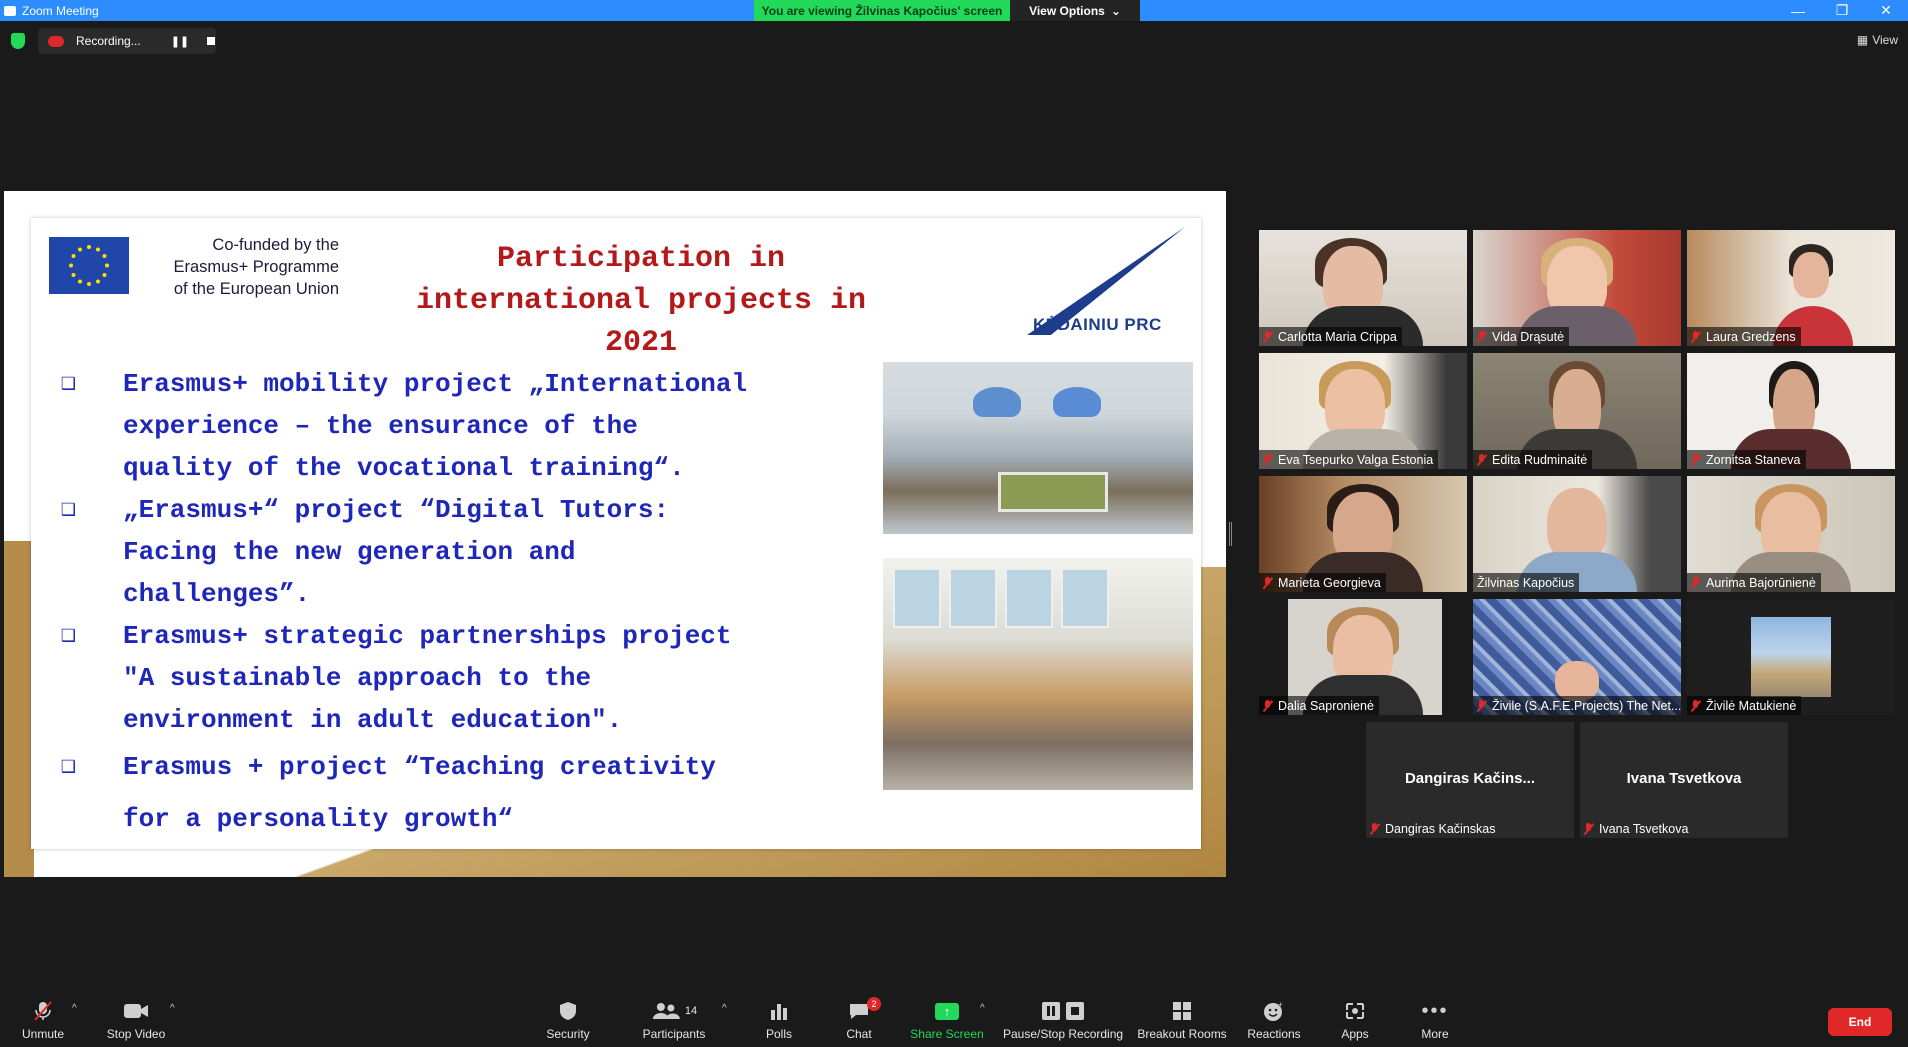  What do you see at coordinates (1435, 1010) in the screenshot?
I see `more-dots-icon: •••` at bounding box center [1435, 1010].